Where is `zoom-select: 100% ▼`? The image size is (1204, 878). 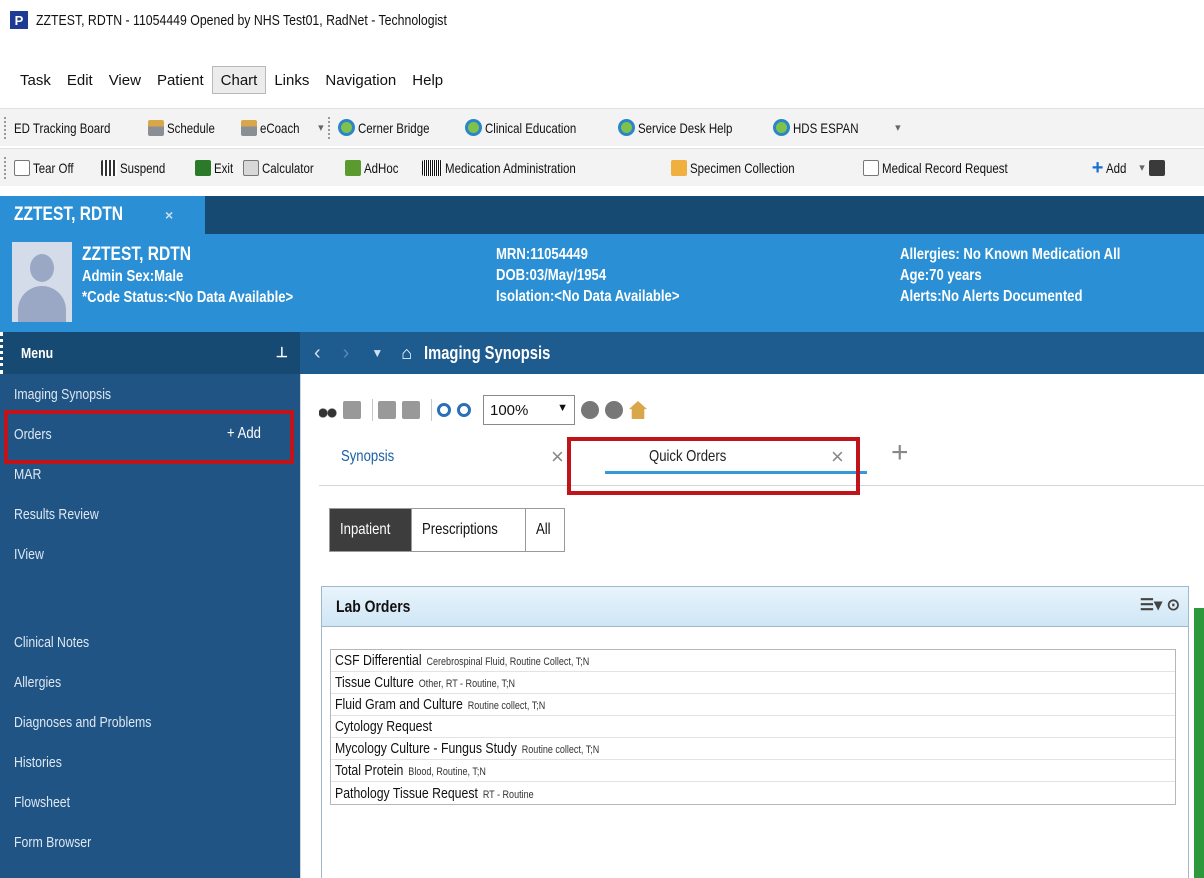
zoom-select: 100% ▼ is located at coordinates (529, 410).